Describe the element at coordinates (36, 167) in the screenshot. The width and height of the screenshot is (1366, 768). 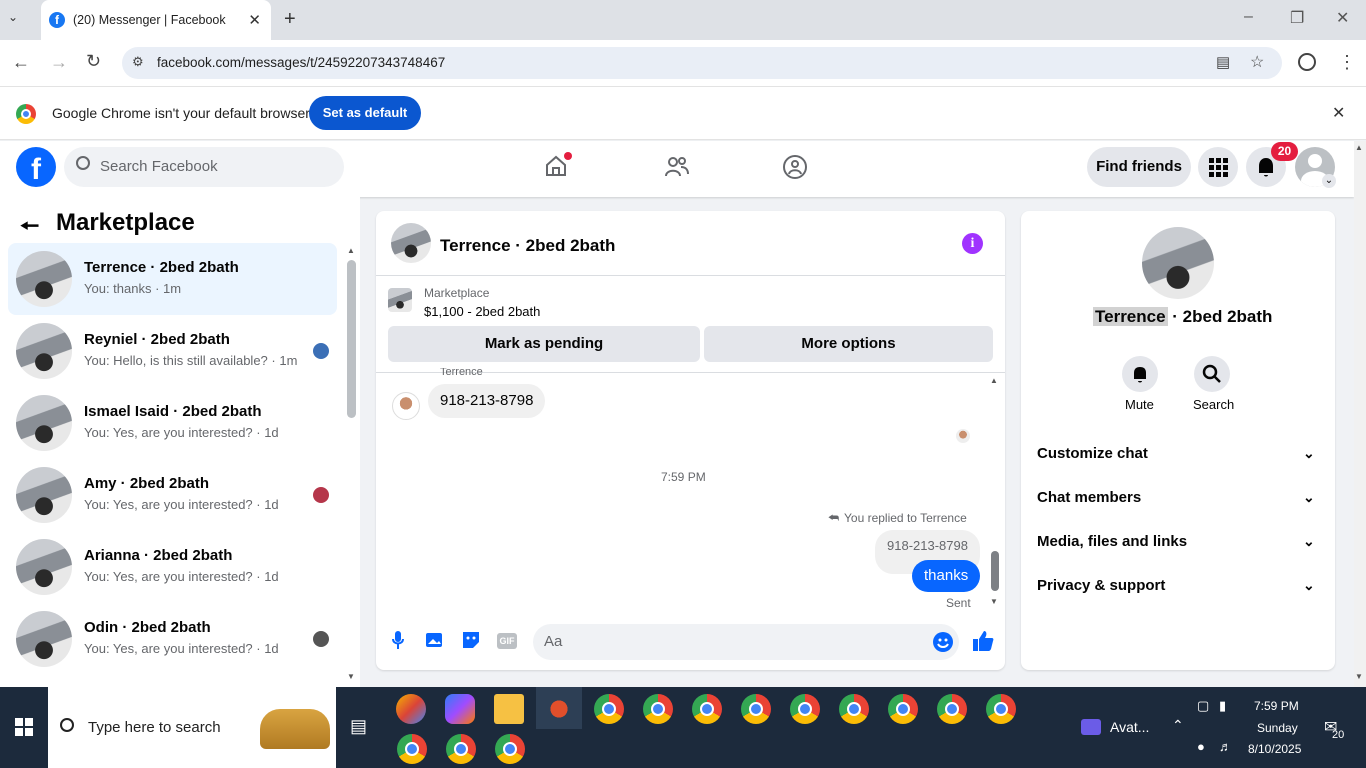
I see `facebook-logo-icon: f` at that location.